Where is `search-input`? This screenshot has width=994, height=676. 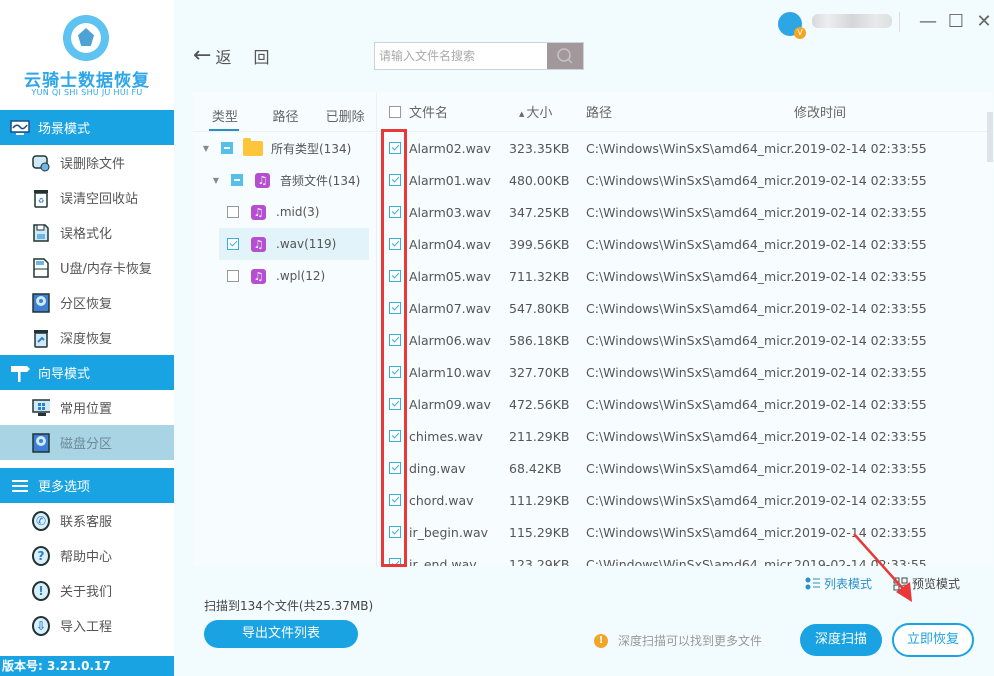 search-input is located at coordinates (461, 56).